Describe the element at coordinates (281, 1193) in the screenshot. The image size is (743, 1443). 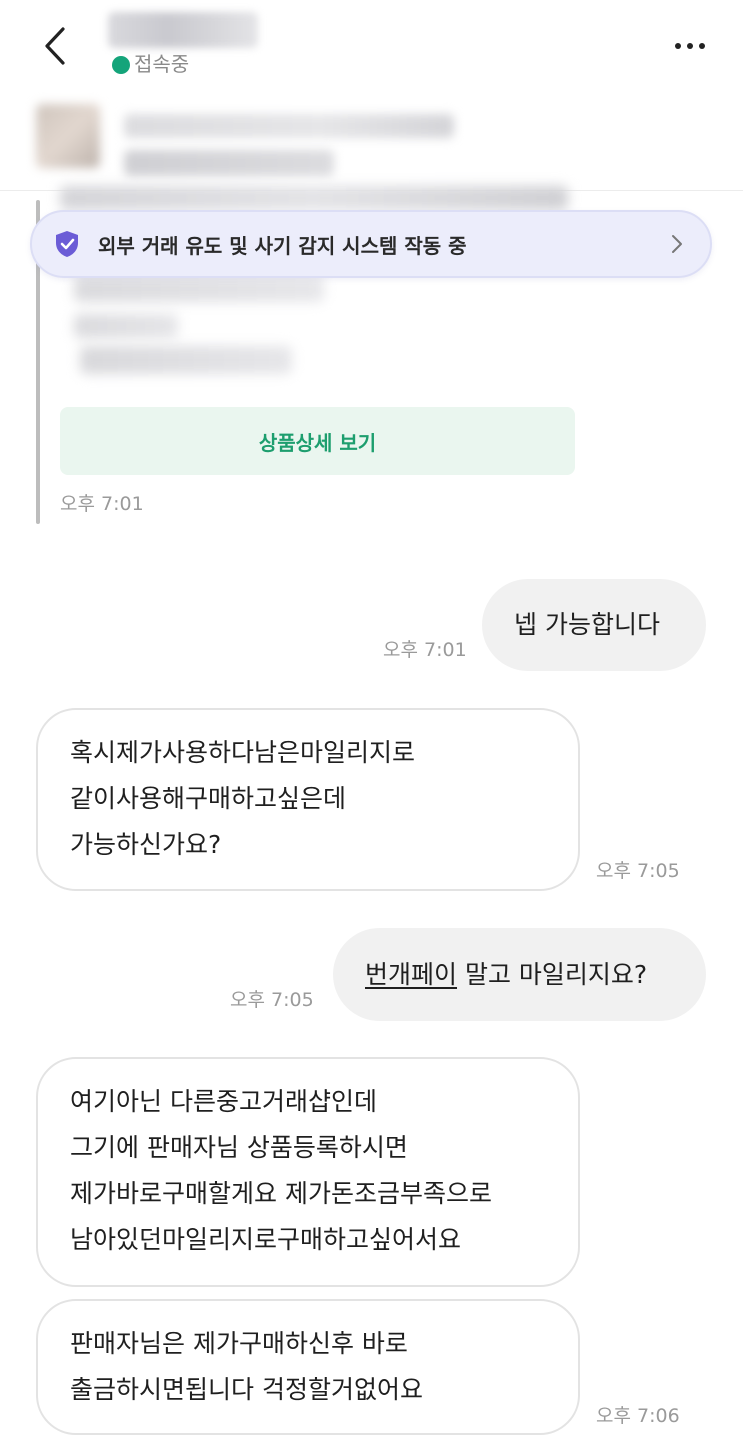
I see `message-text-line: 제가바로구매할게요 제가돈조금부족으로` at that location.